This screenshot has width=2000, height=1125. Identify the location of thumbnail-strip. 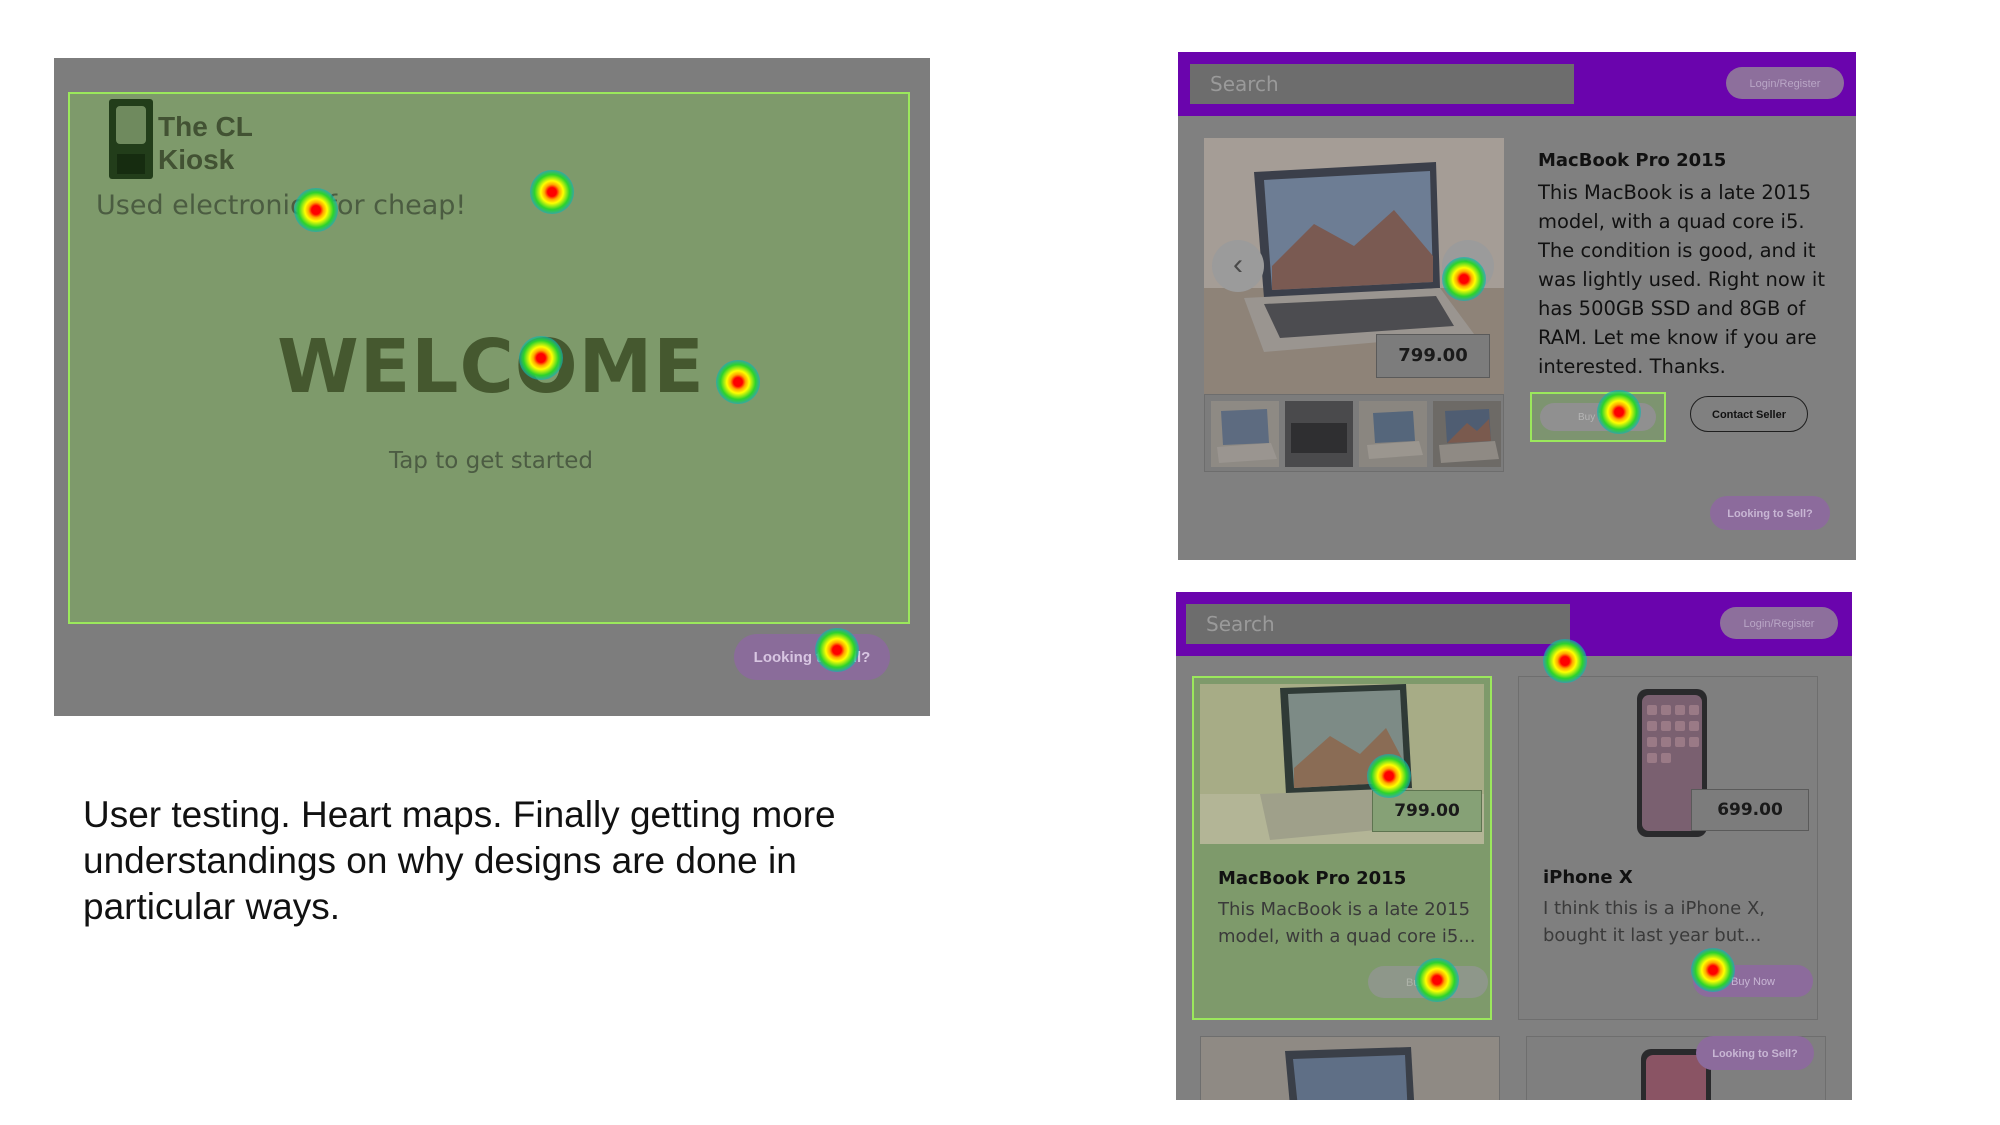
(1354, 433).